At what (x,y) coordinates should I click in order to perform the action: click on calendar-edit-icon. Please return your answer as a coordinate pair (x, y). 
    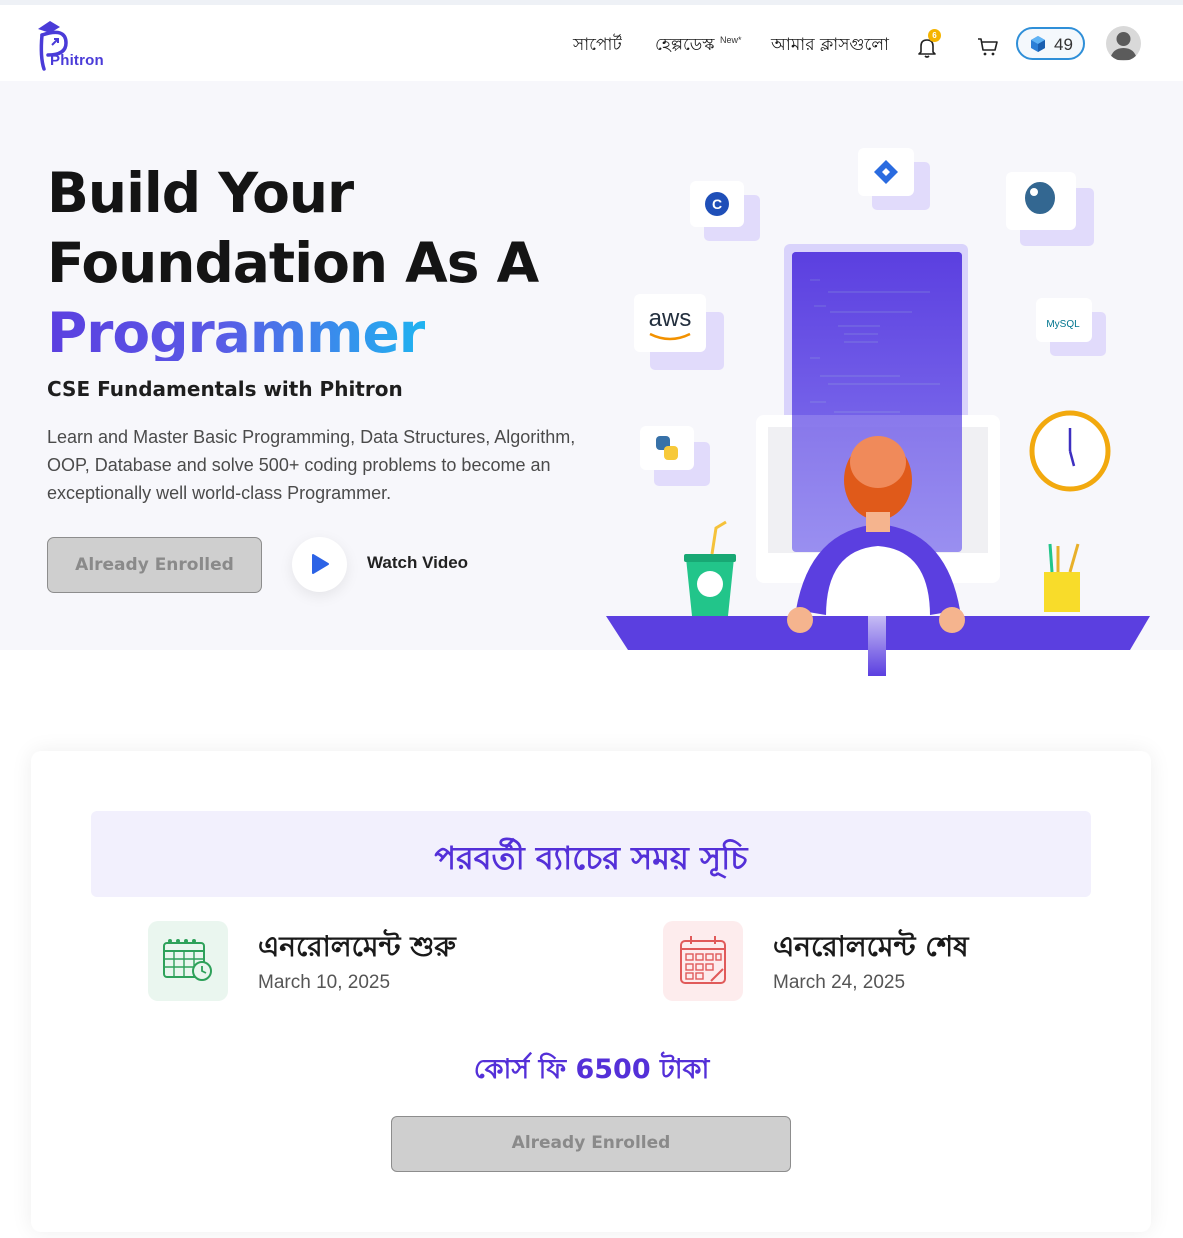
    Looking at the image, I should click on (703, 960).